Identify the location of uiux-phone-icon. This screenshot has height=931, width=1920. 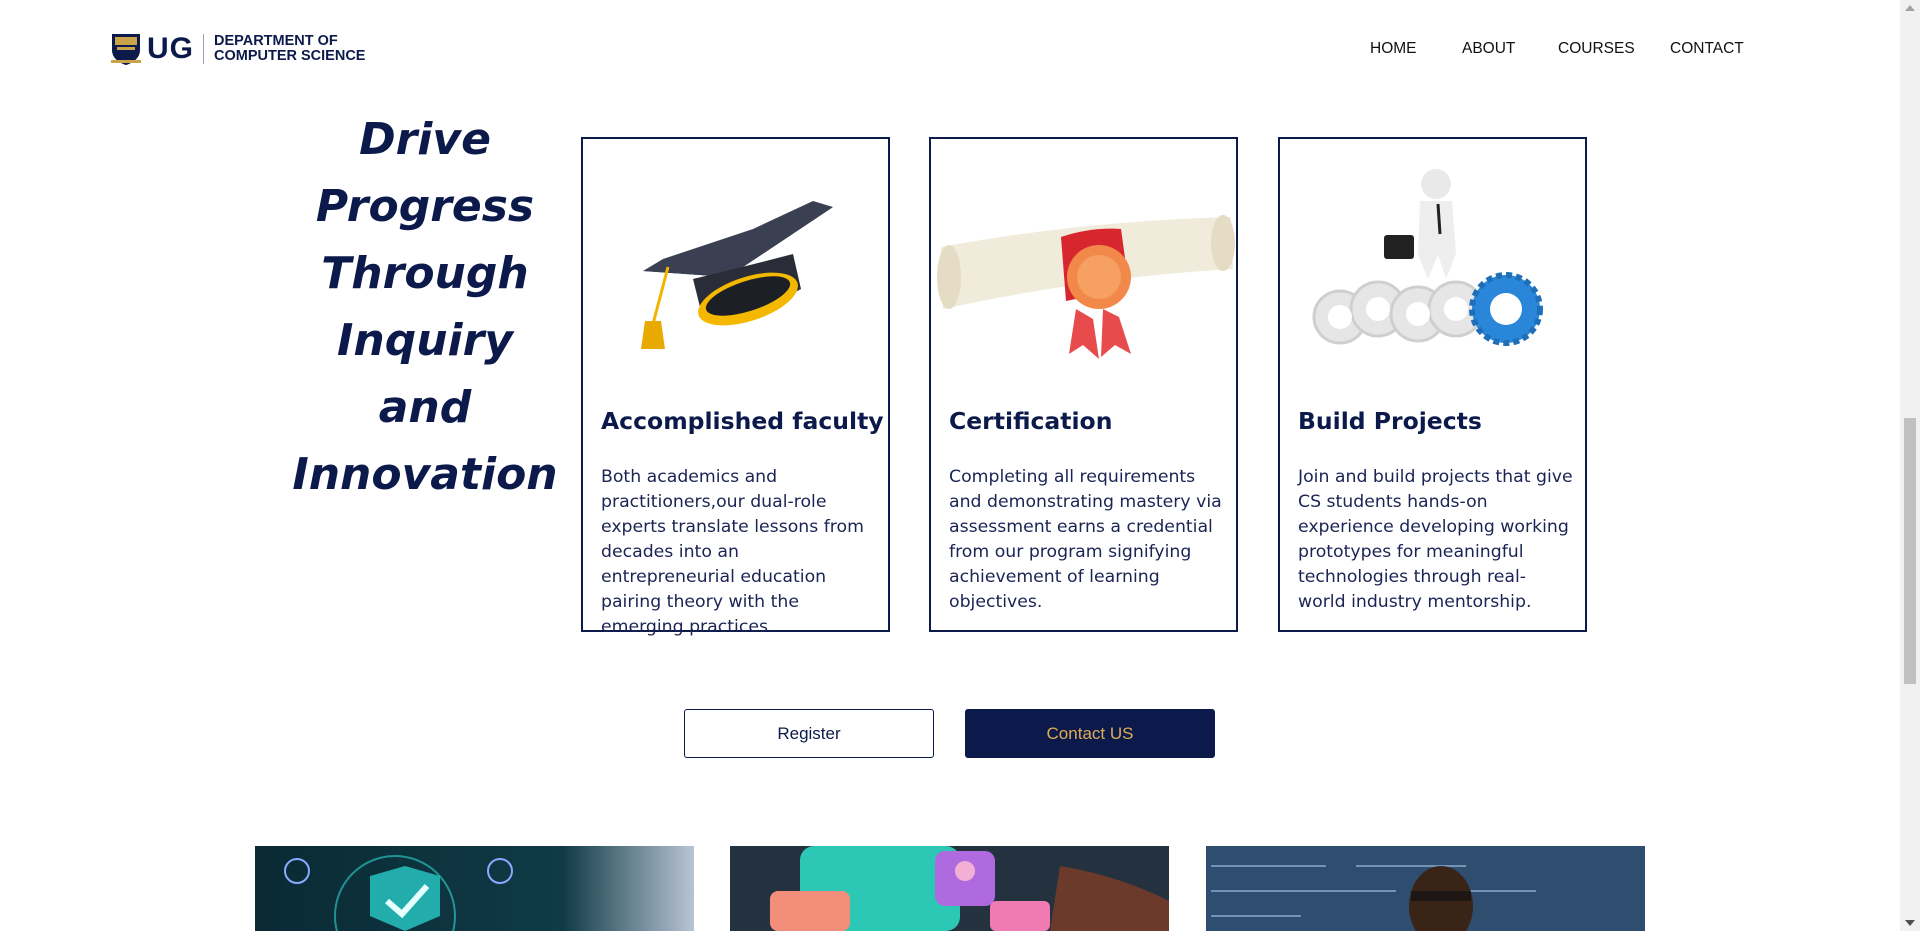
(949, 888).